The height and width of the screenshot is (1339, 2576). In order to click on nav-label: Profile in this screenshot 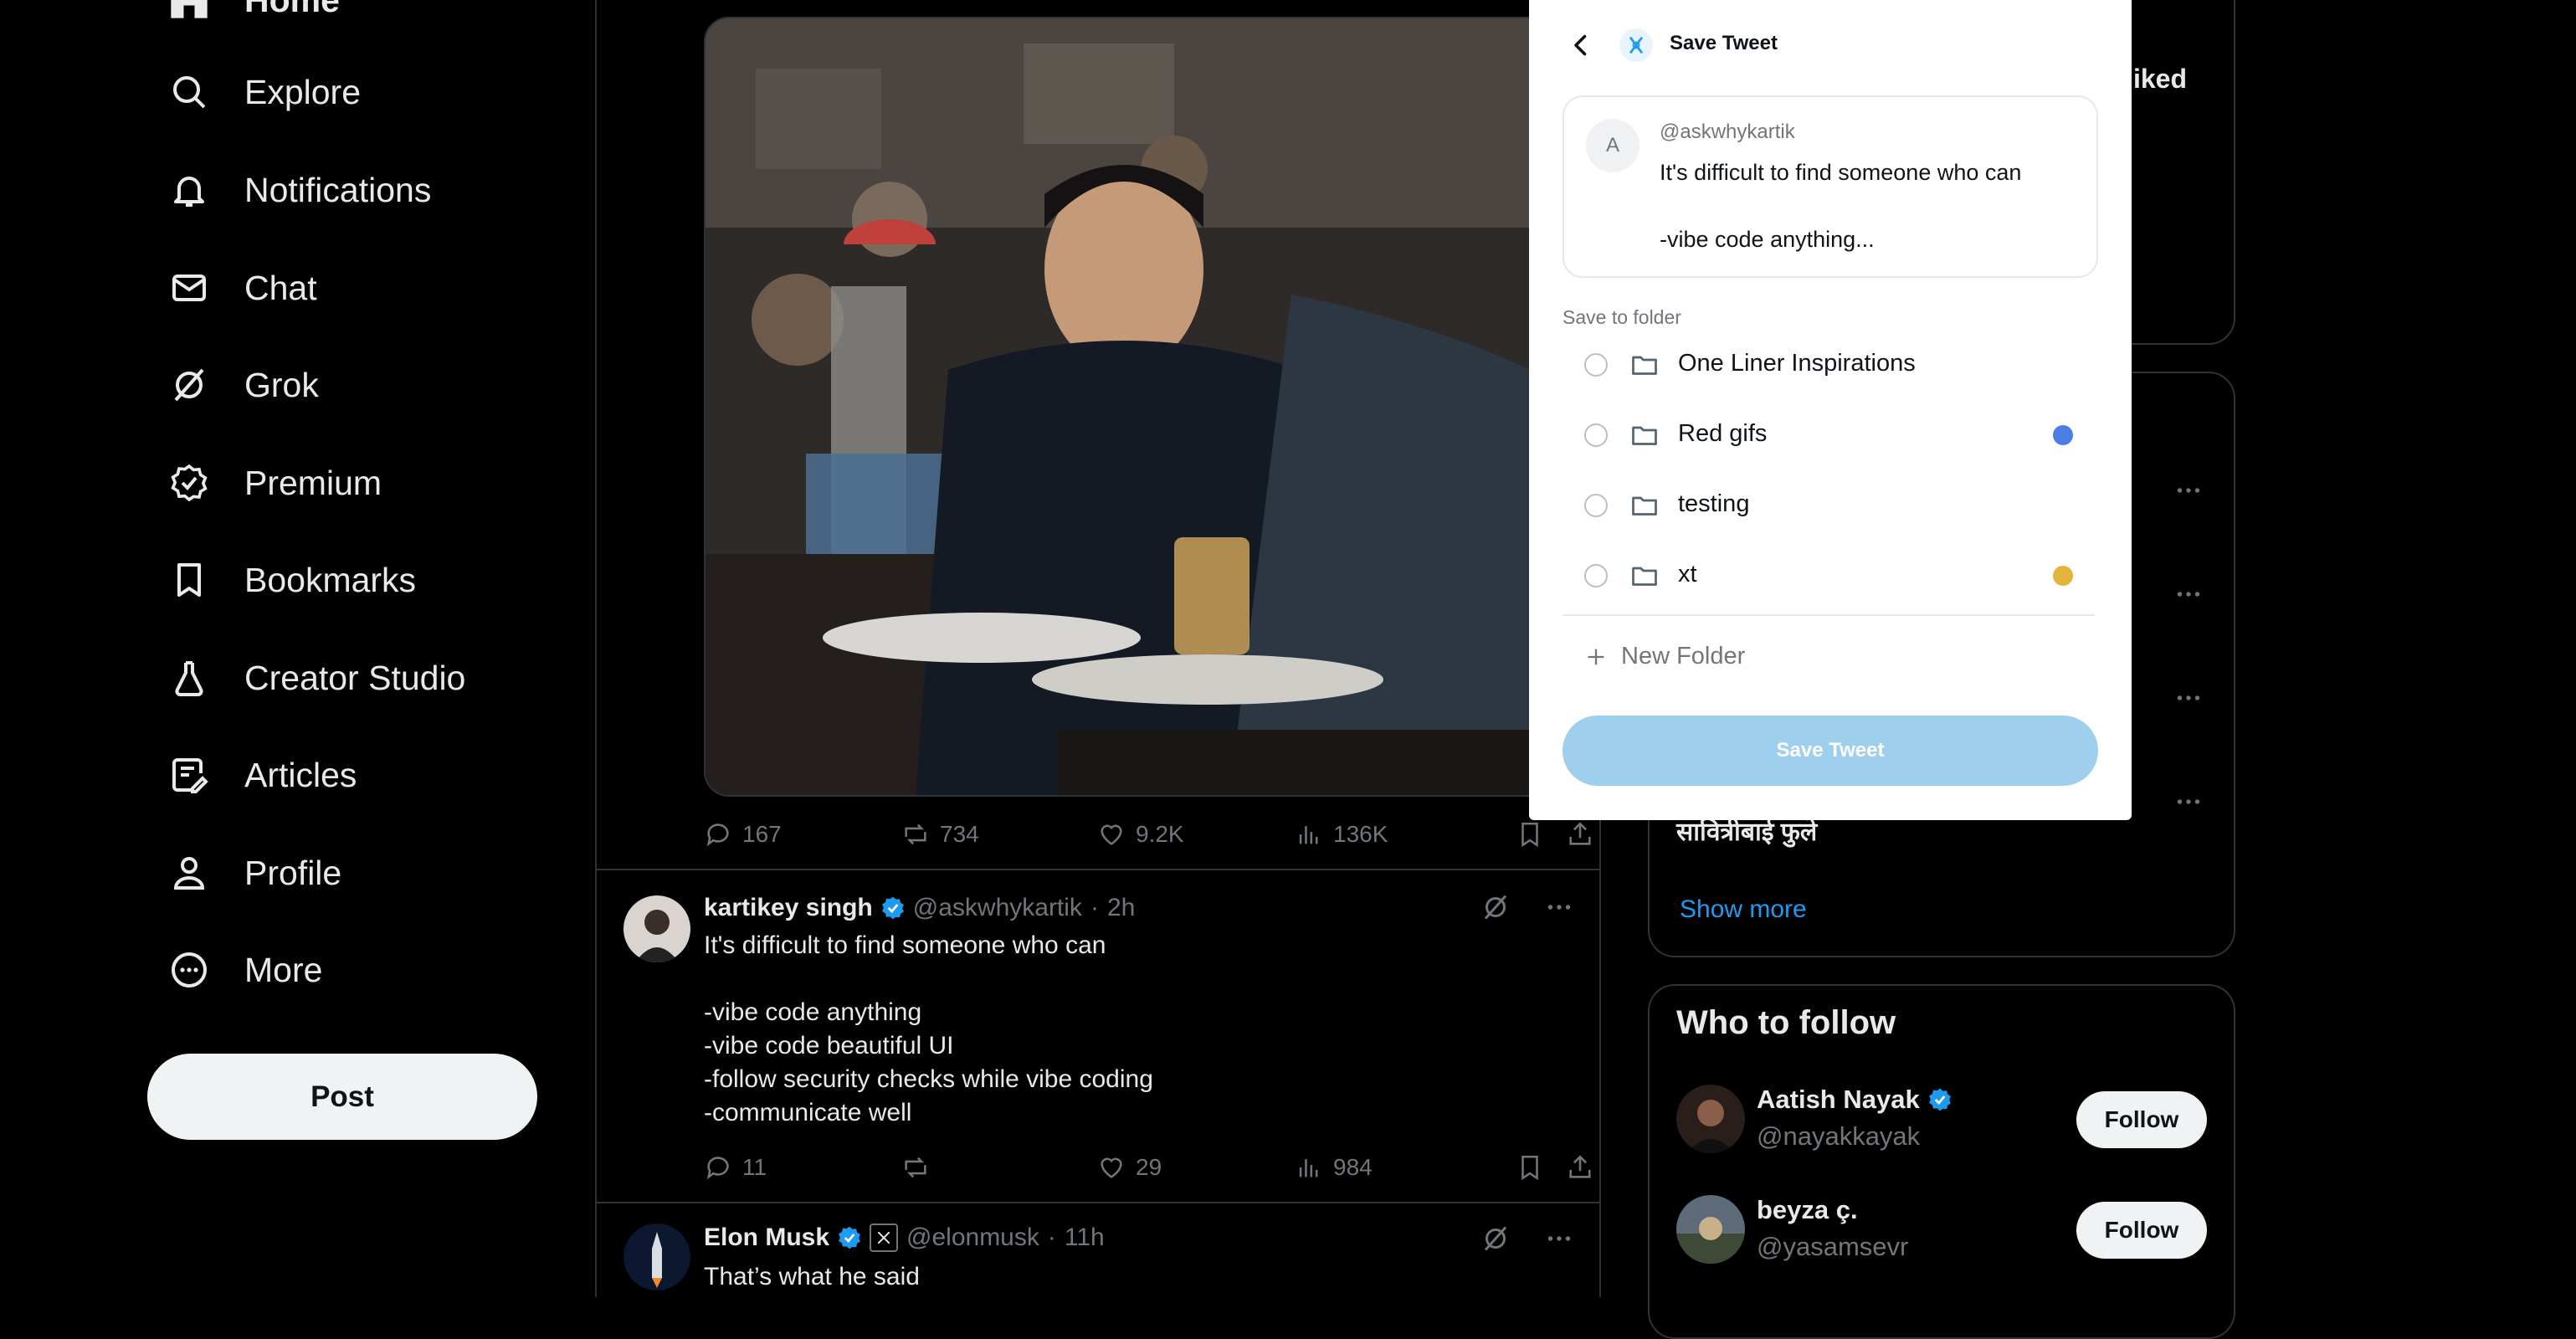, I will do `click(293, 873)`.